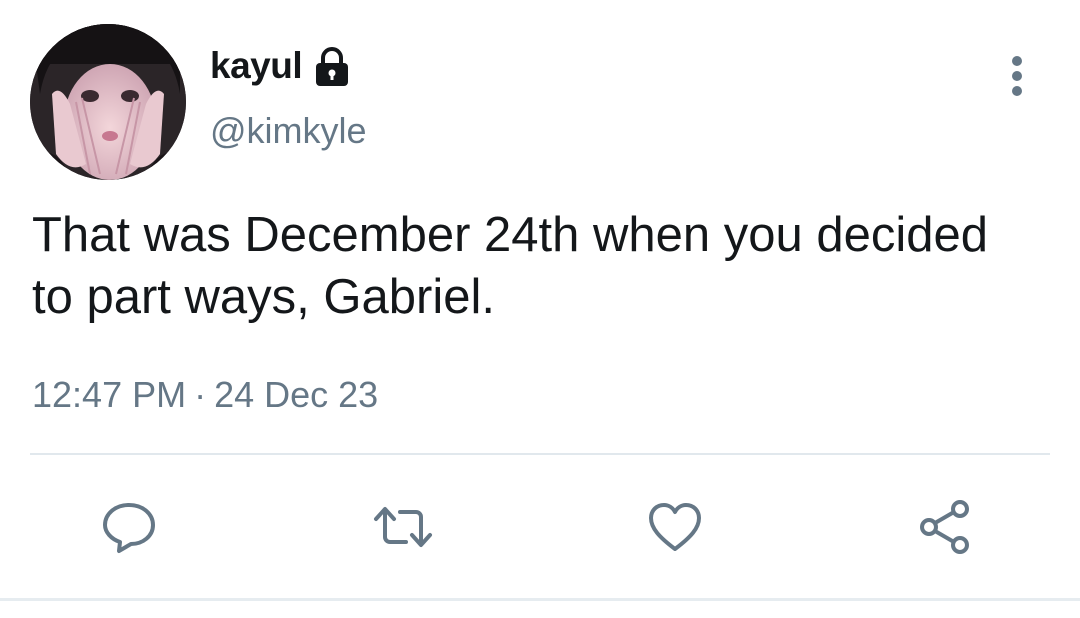 Image resolution: width=1080 pixels, height=618 pixels. I want to click on heart-icon, so click(675, 527).